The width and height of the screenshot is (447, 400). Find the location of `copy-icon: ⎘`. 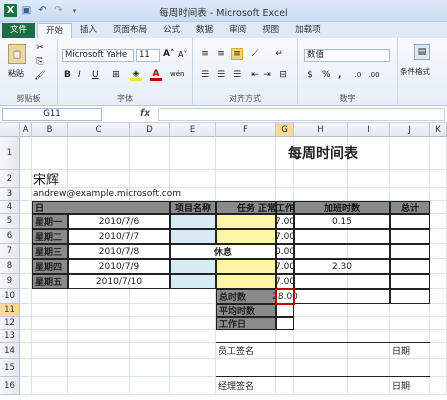

copy-icon: ⎘ is located at coordinates (40, 62).